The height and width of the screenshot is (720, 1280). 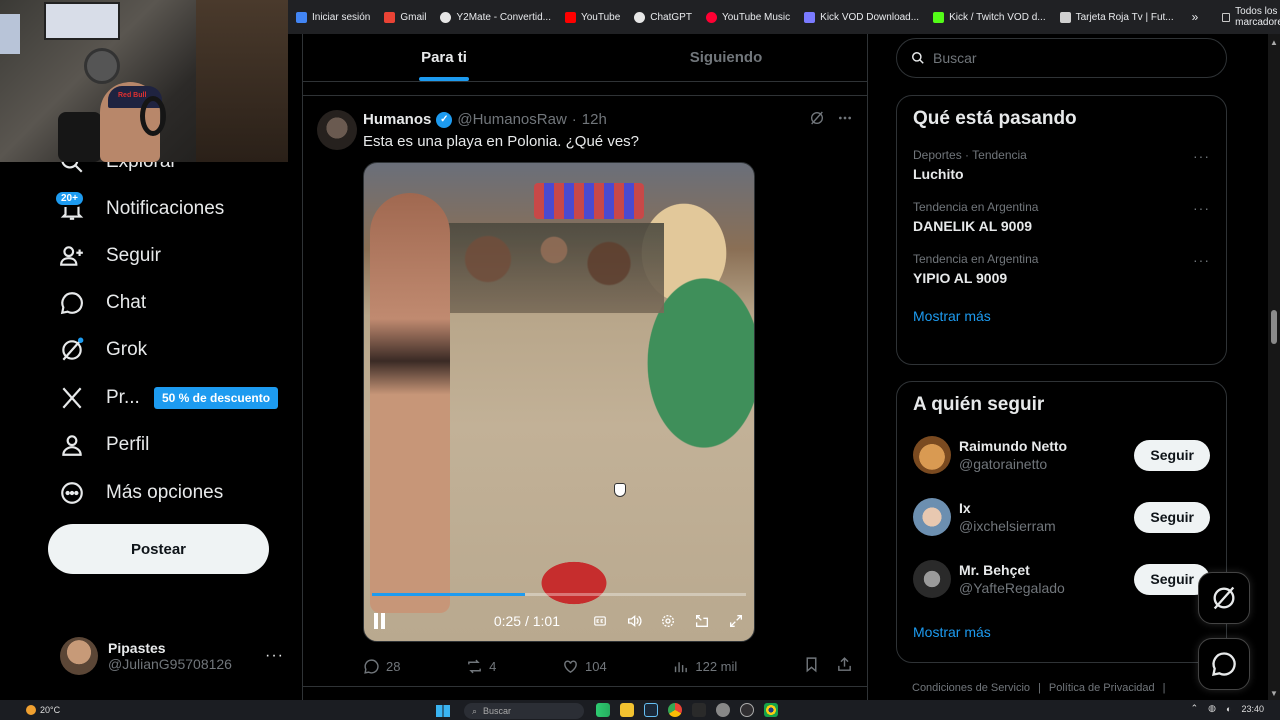 What do you see at coordinates (675, 710) in the screenshot?
I see `chrome-icon` at bounding box center [675, 710].